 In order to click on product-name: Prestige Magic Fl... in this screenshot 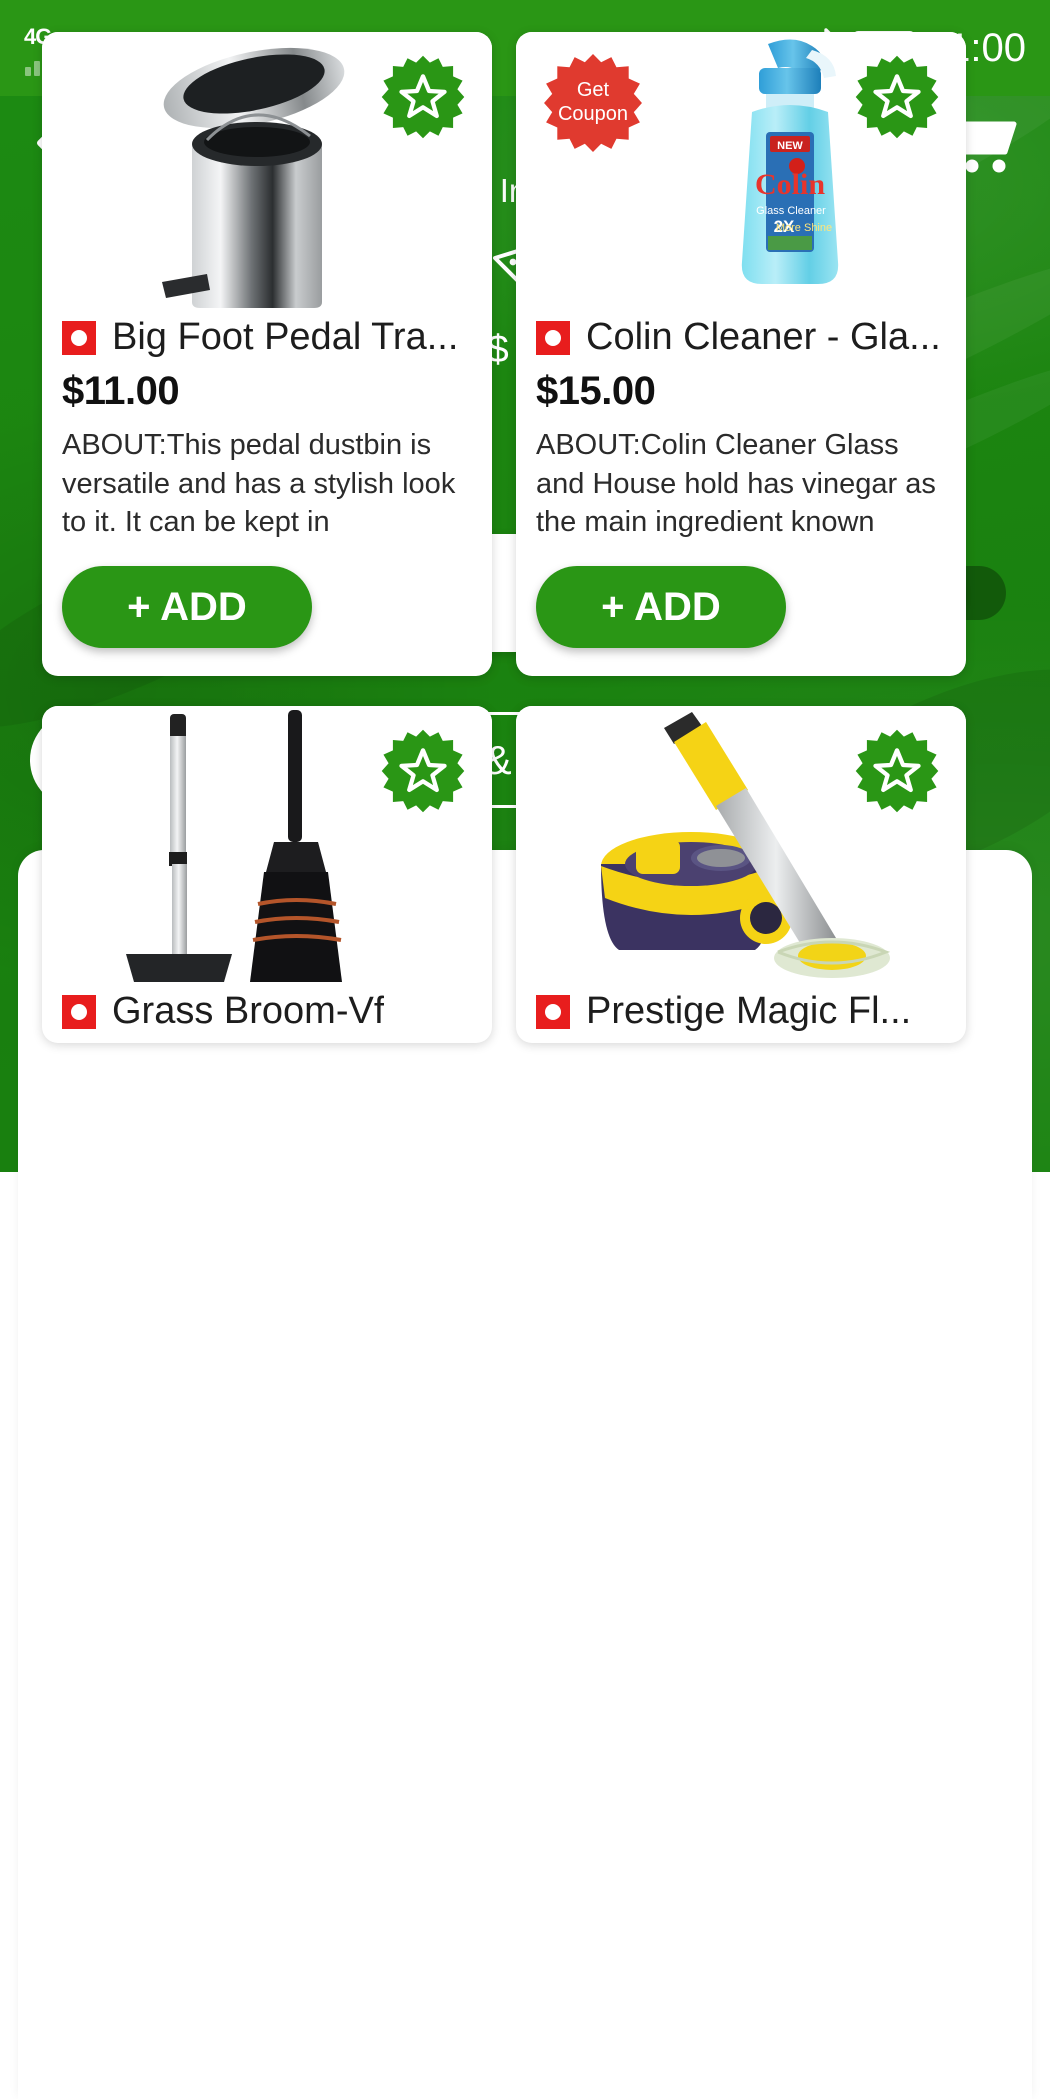, I will do `click(749, 1011)`.